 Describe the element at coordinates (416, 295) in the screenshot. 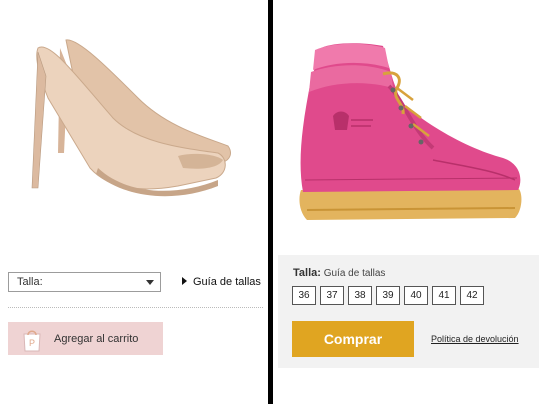

I see `size-option: 40` at that location.